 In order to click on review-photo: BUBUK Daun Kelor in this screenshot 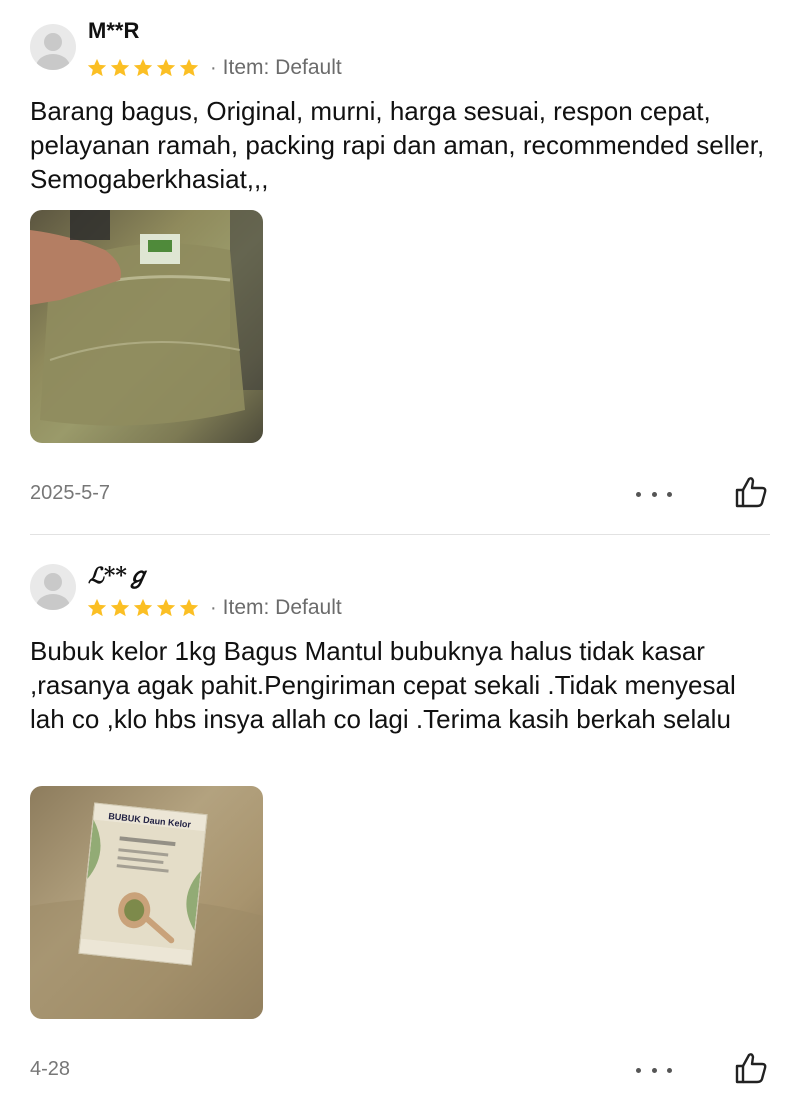, I will do `click(146, 902)`.